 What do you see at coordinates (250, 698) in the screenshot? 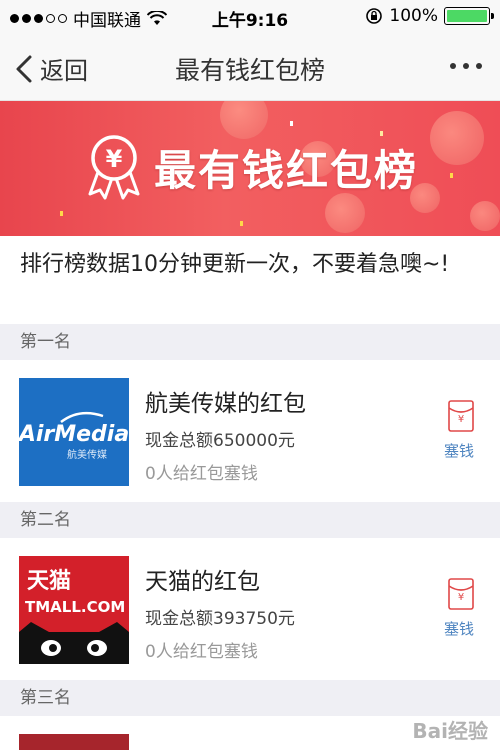
I see `rank-header-3: 第三名` at bounding box center [250, 698].